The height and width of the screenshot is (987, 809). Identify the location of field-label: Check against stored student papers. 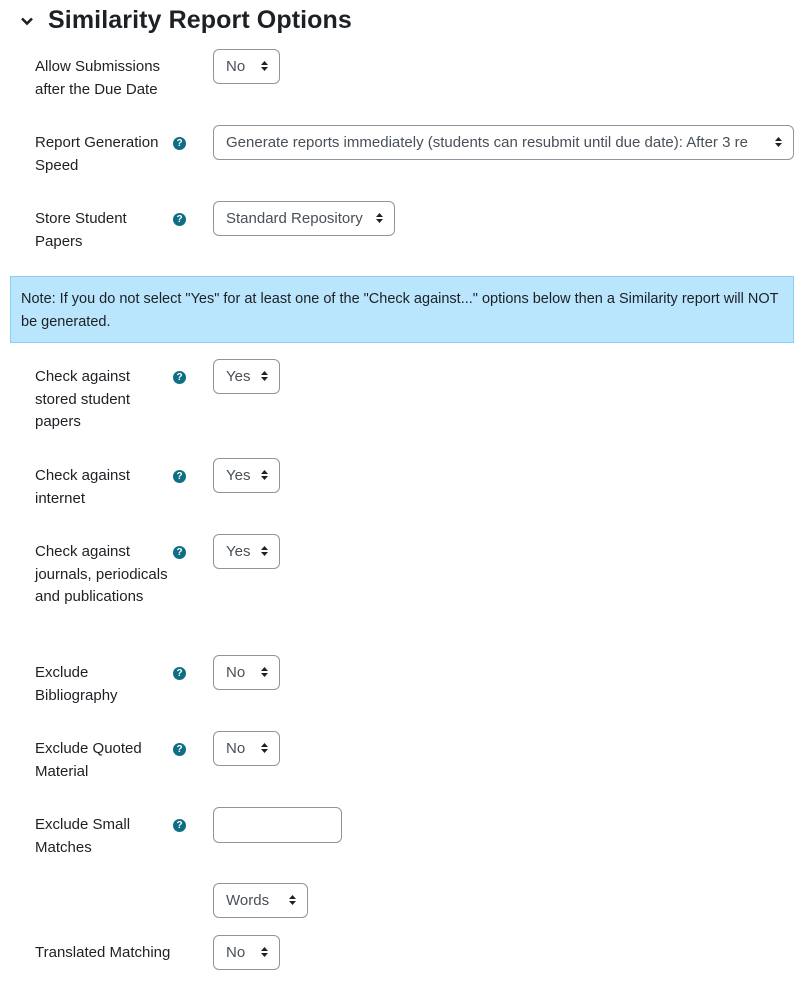
(83, 399).